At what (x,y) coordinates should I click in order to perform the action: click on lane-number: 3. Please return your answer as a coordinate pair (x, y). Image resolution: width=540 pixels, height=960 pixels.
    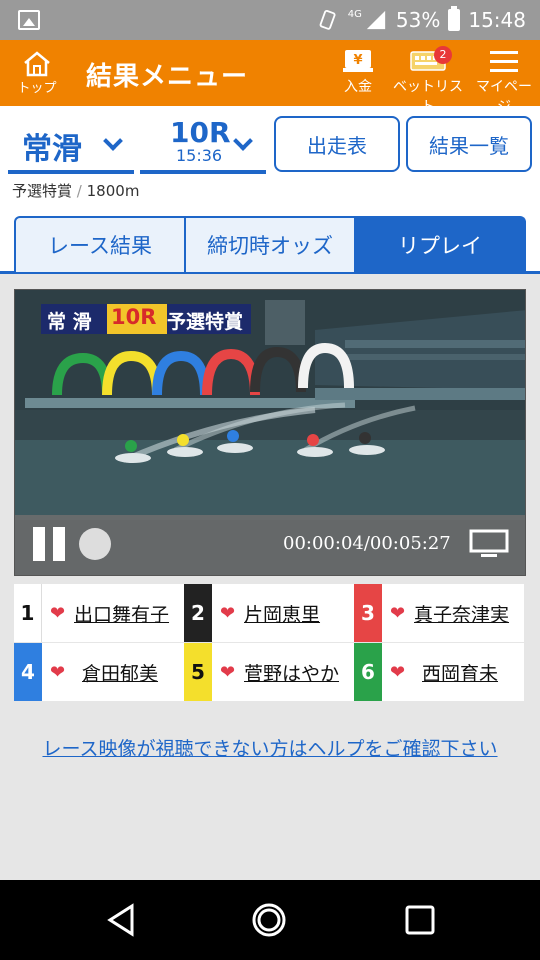
    Looking at the image, I should click on (368, 613).